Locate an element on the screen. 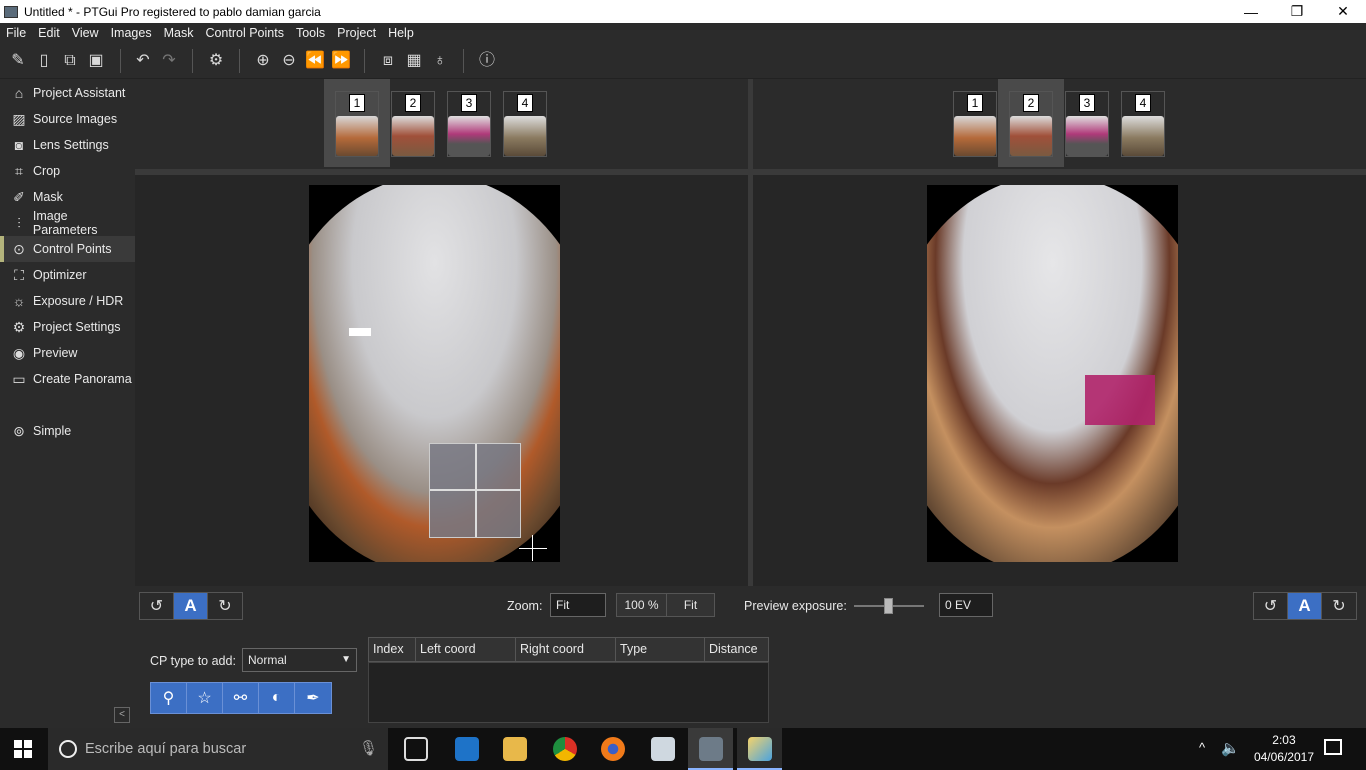  zoom-input: Fit is located at coordinates (578, 605).